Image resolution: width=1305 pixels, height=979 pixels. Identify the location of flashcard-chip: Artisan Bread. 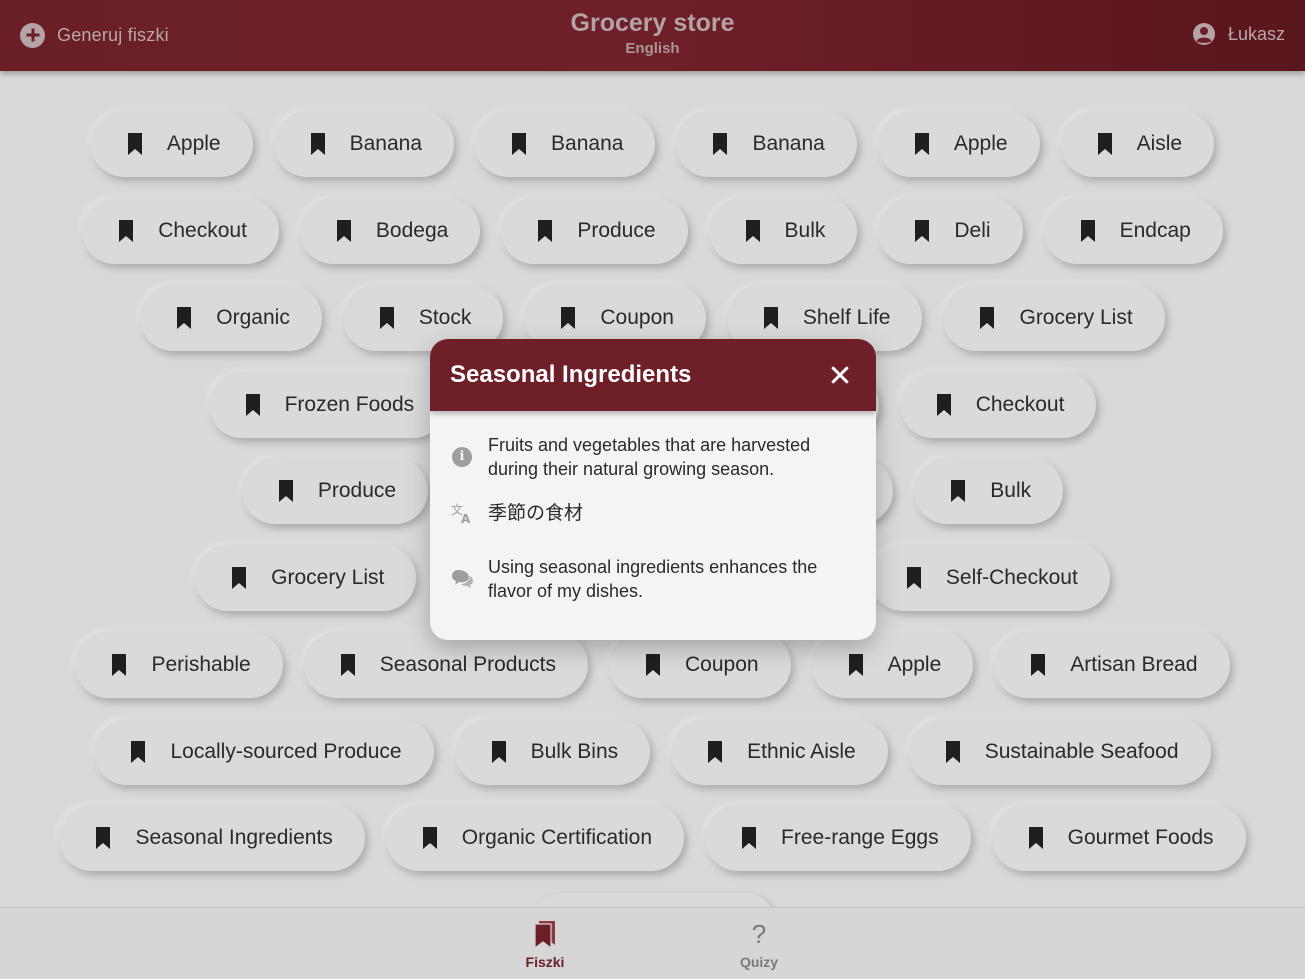
(1112, 665).